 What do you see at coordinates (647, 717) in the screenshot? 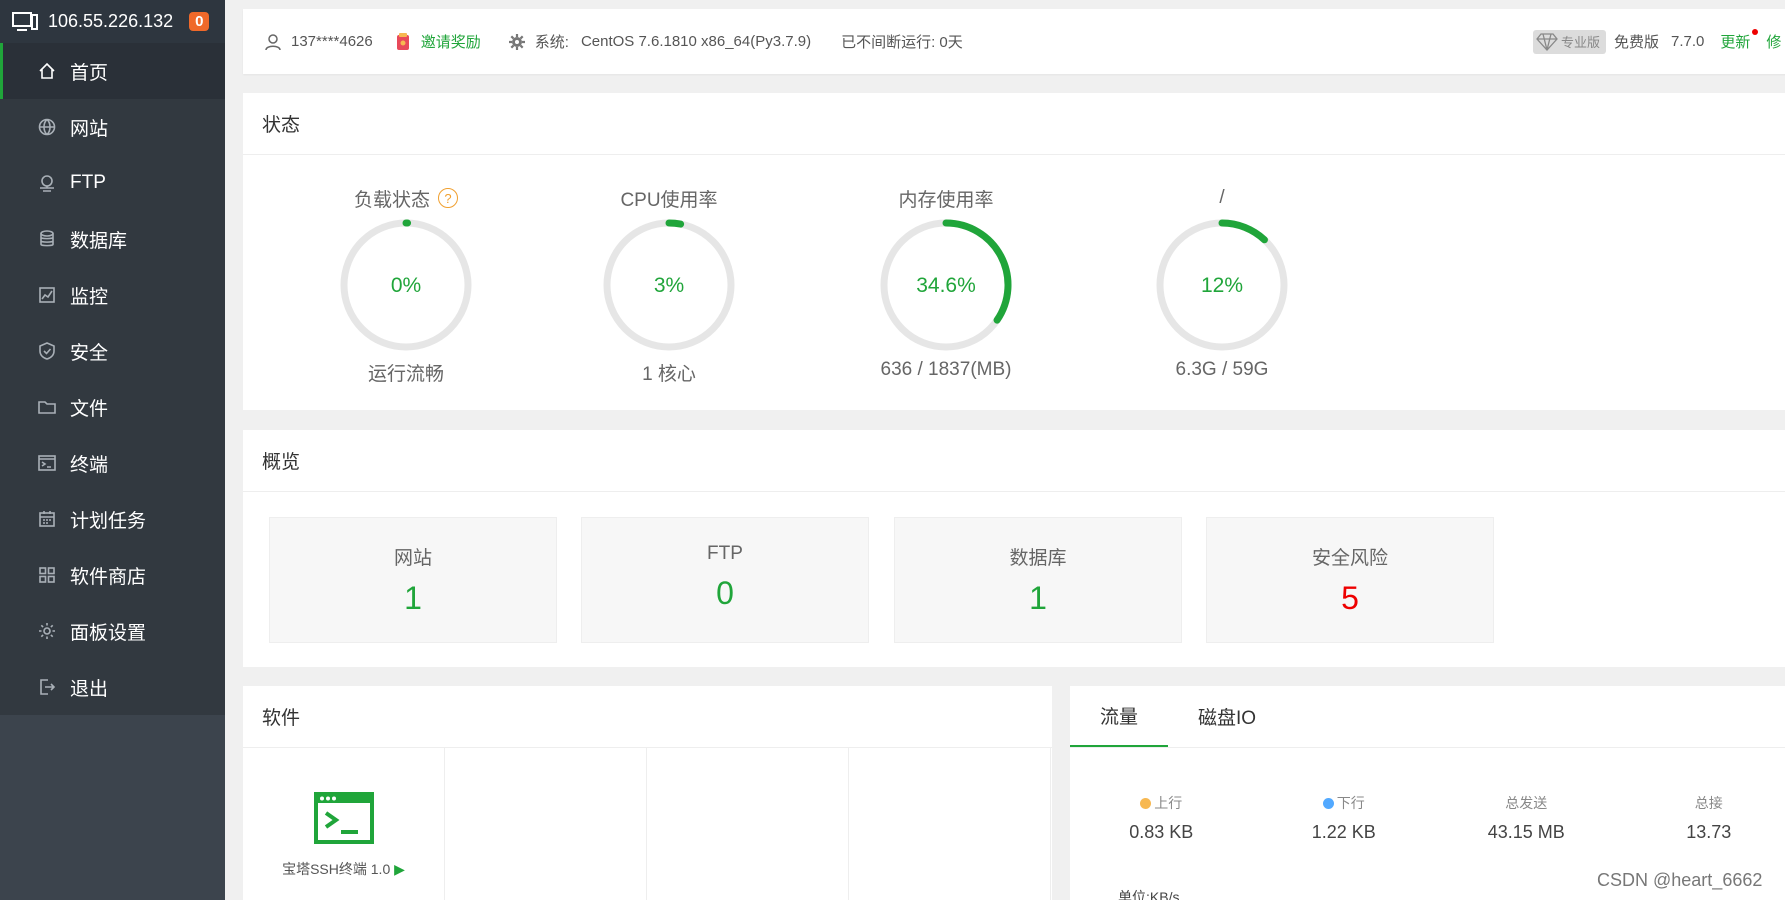
I see `software-title: 软件` at bounding box center [647, 717].